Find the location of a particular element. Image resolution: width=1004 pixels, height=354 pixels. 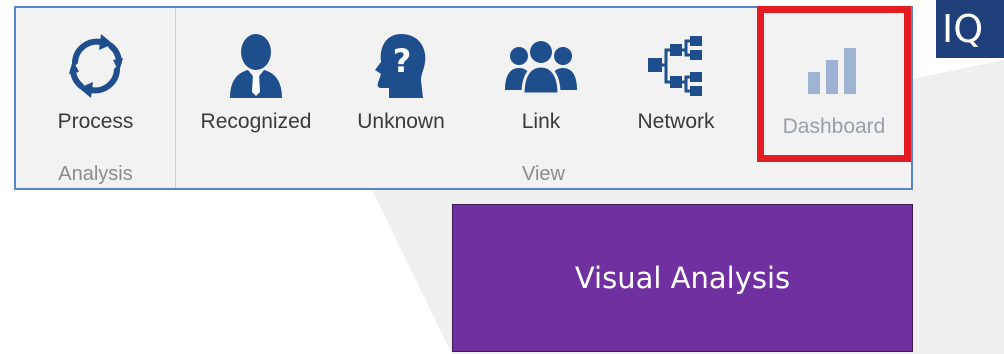

link-button-label: Link is located at coordinates (541, 121).